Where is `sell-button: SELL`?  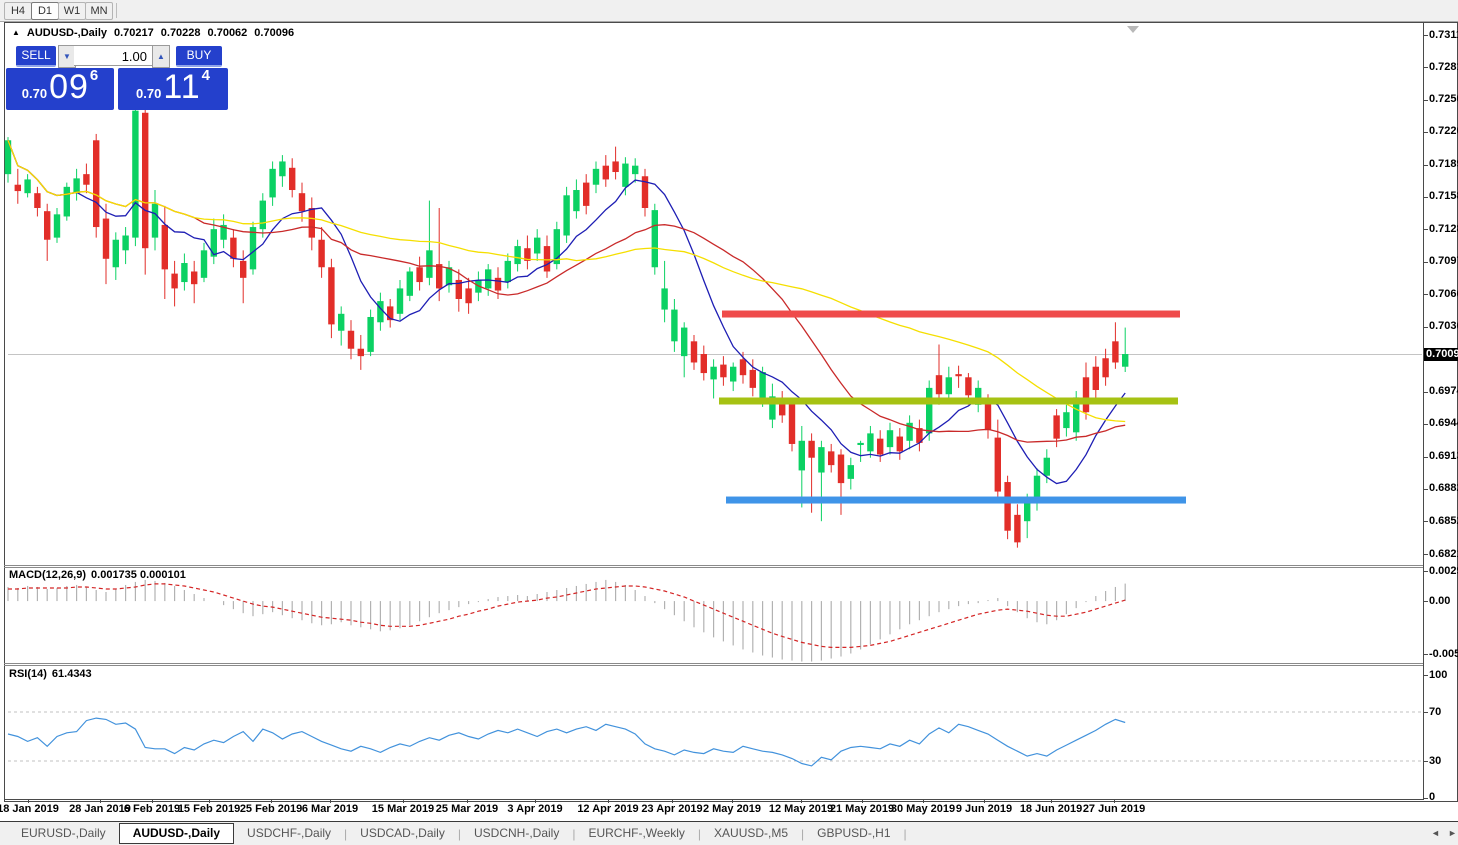 sell-button: SELL is located at coordinates (36, 56).